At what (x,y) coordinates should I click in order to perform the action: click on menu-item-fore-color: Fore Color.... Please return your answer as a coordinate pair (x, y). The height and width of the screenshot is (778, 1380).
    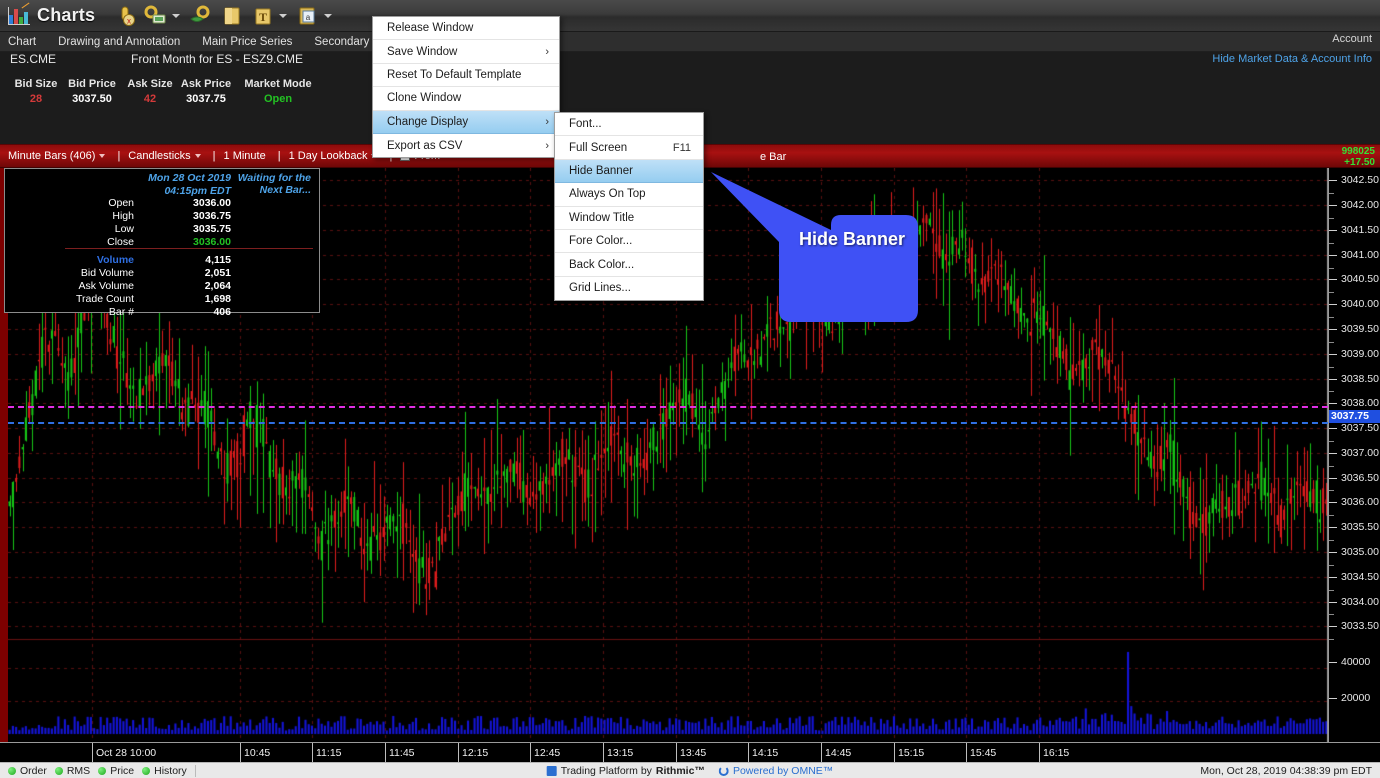
    Looking at the image, I should click on (629, 242).